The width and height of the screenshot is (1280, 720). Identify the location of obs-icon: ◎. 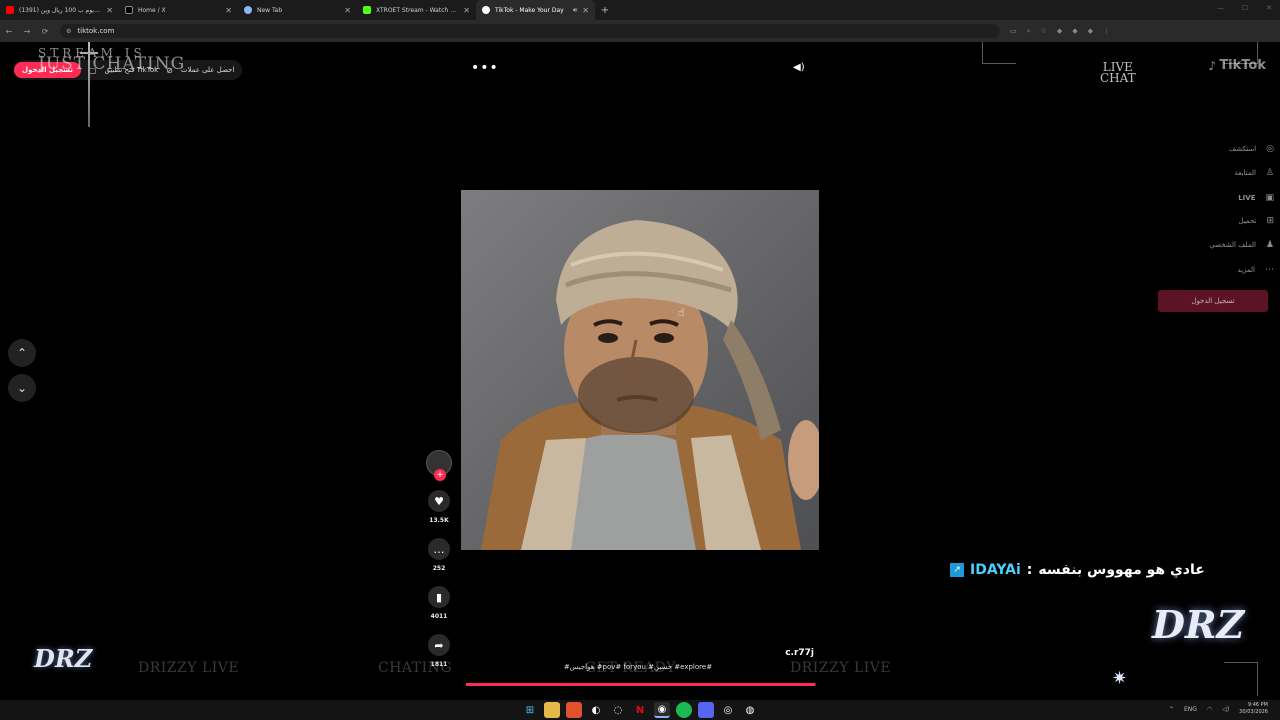
(728, 710).